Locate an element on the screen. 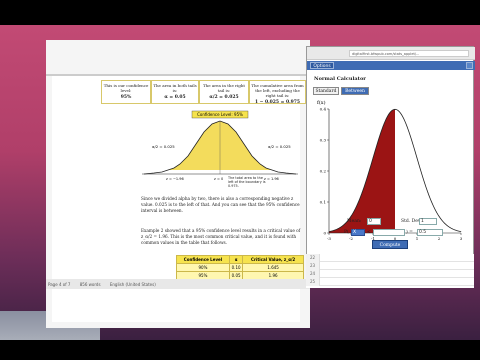 This screenshot has height=360, width=480. sheet-row: 22 is located at coordinates (390, 258).